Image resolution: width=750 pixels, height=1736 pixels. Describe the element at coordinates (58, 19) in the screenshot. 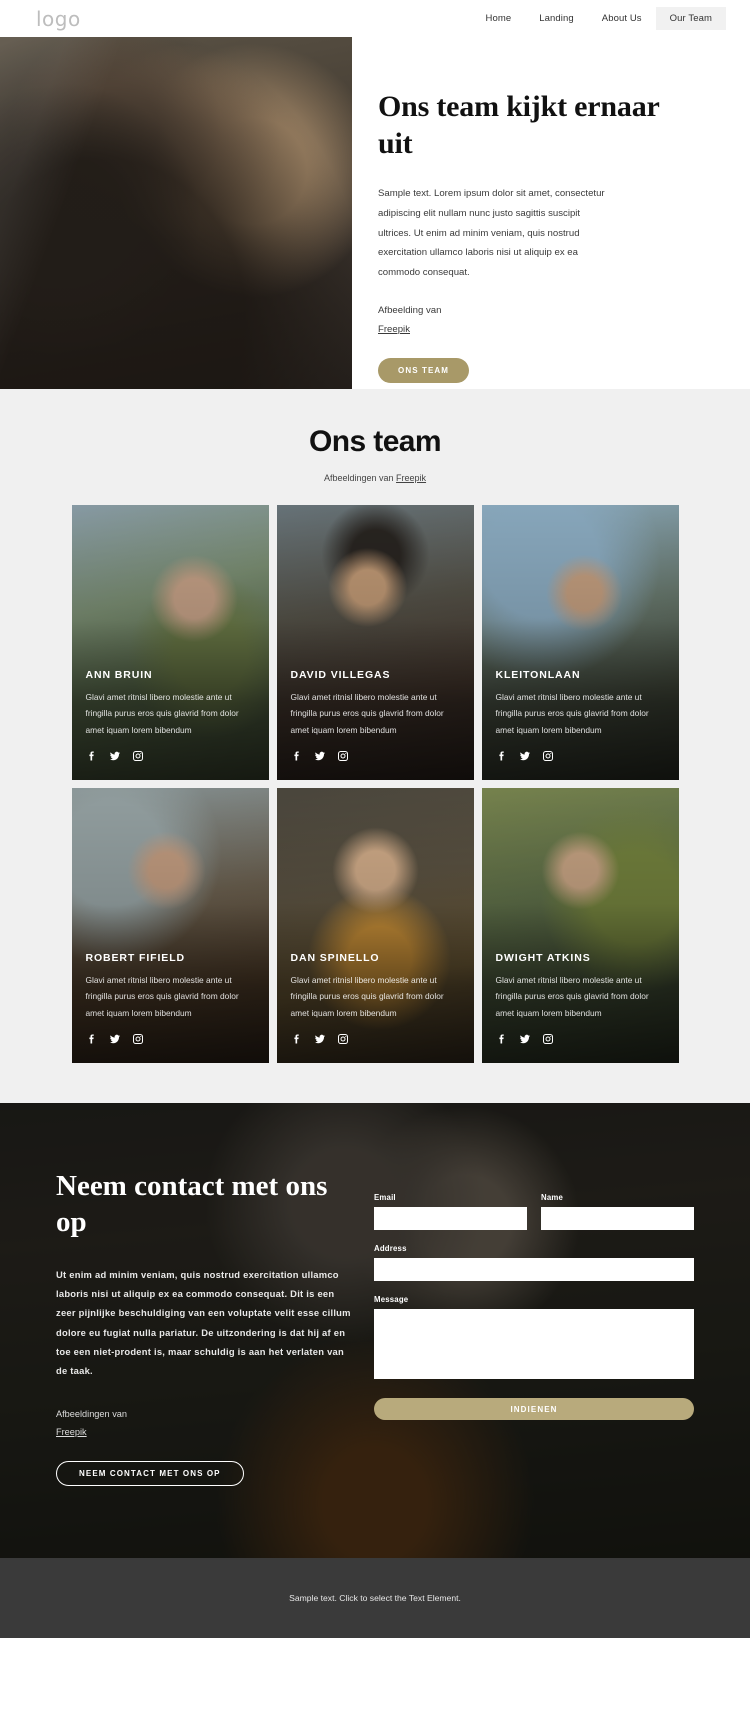

I see `logo: logo` at that location.